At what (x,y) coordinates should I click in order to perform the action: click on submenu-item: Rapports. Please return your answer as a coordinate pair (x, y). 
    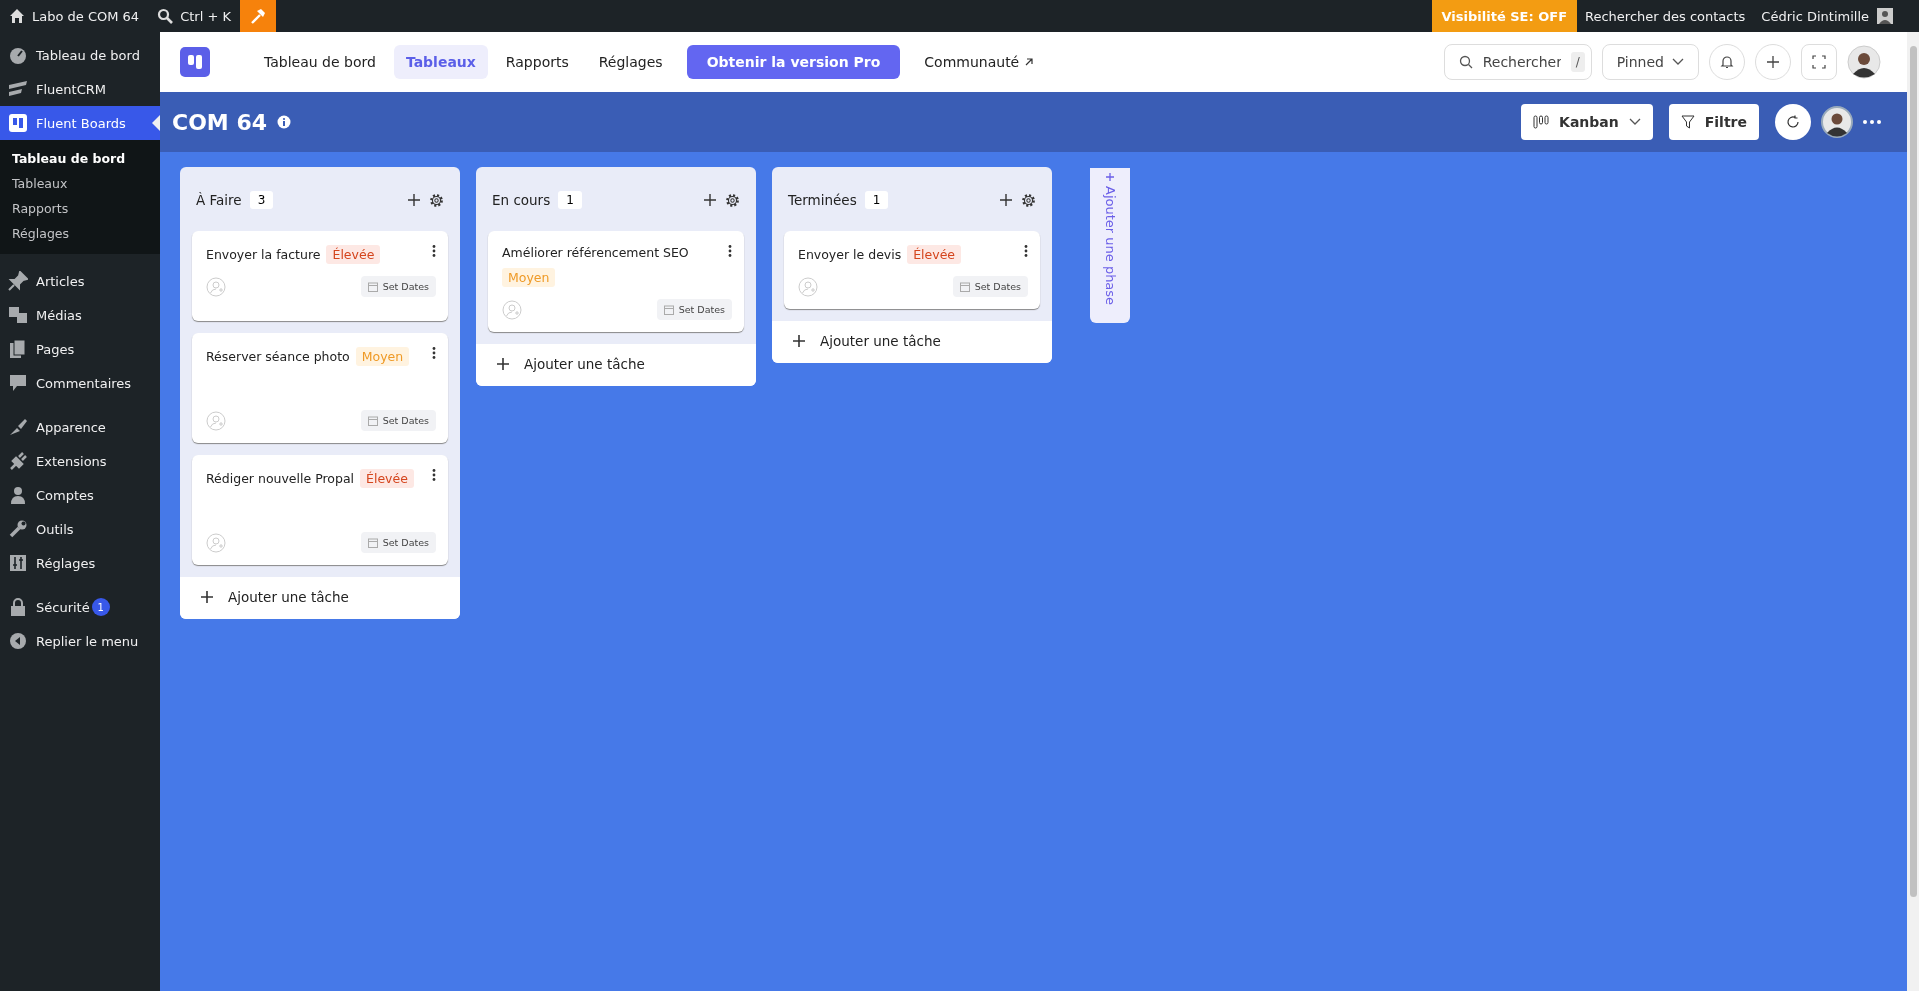
    Looking at the image, I should click on (80, 208).